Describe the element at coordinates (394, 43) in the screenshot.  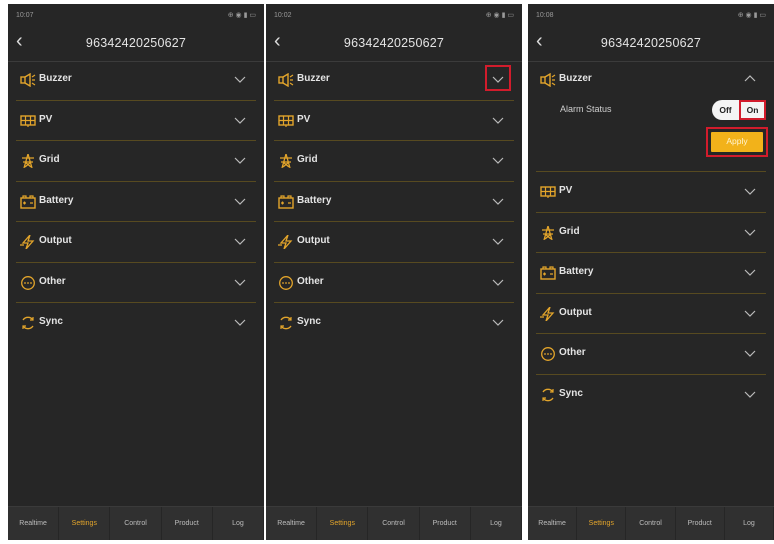
I see `device-id-title: 96342420250627` at that location.